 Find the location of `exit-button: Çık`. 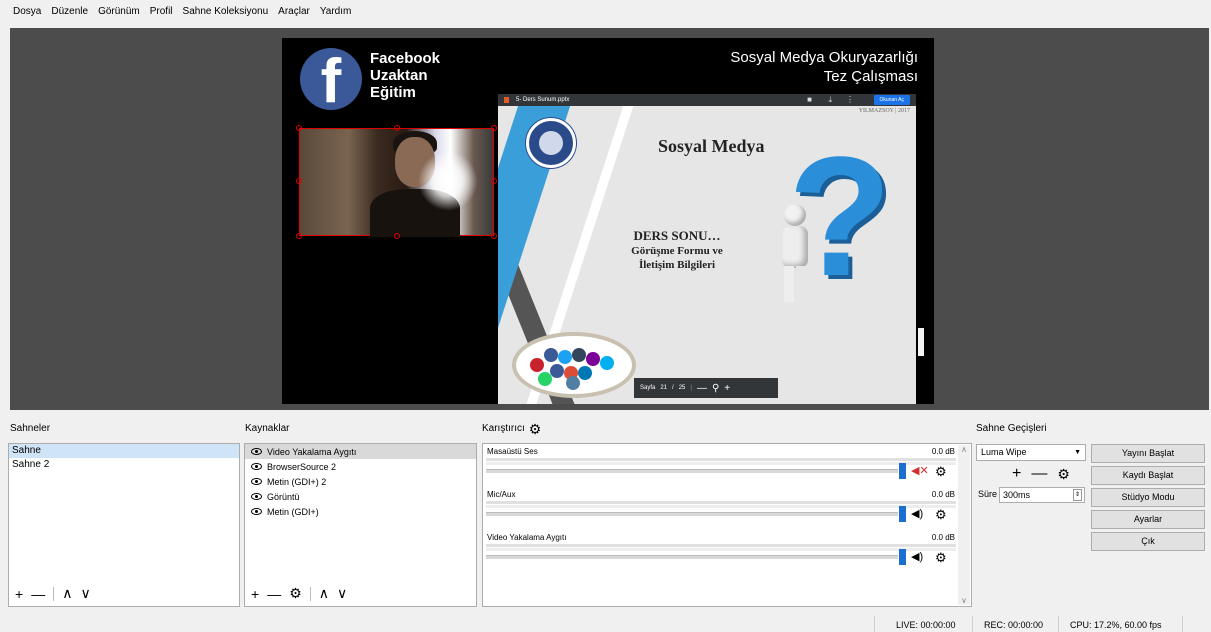

exit-button: Çık is located at coordinates (1148, 541).